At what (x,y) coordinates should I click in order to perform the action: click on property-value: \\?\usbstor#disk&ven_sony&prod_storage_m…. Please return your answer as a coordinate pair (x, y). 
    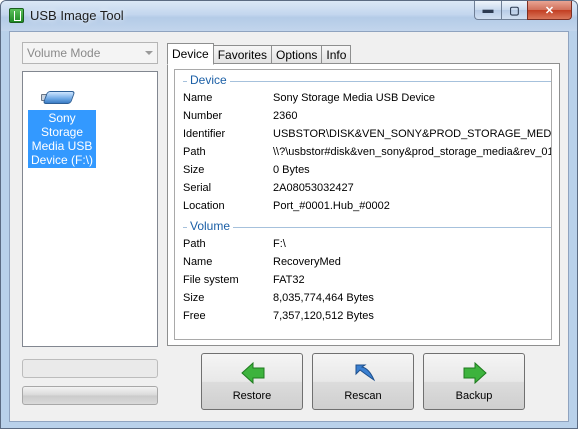
    Looking at the image, I should click on (412, 152).